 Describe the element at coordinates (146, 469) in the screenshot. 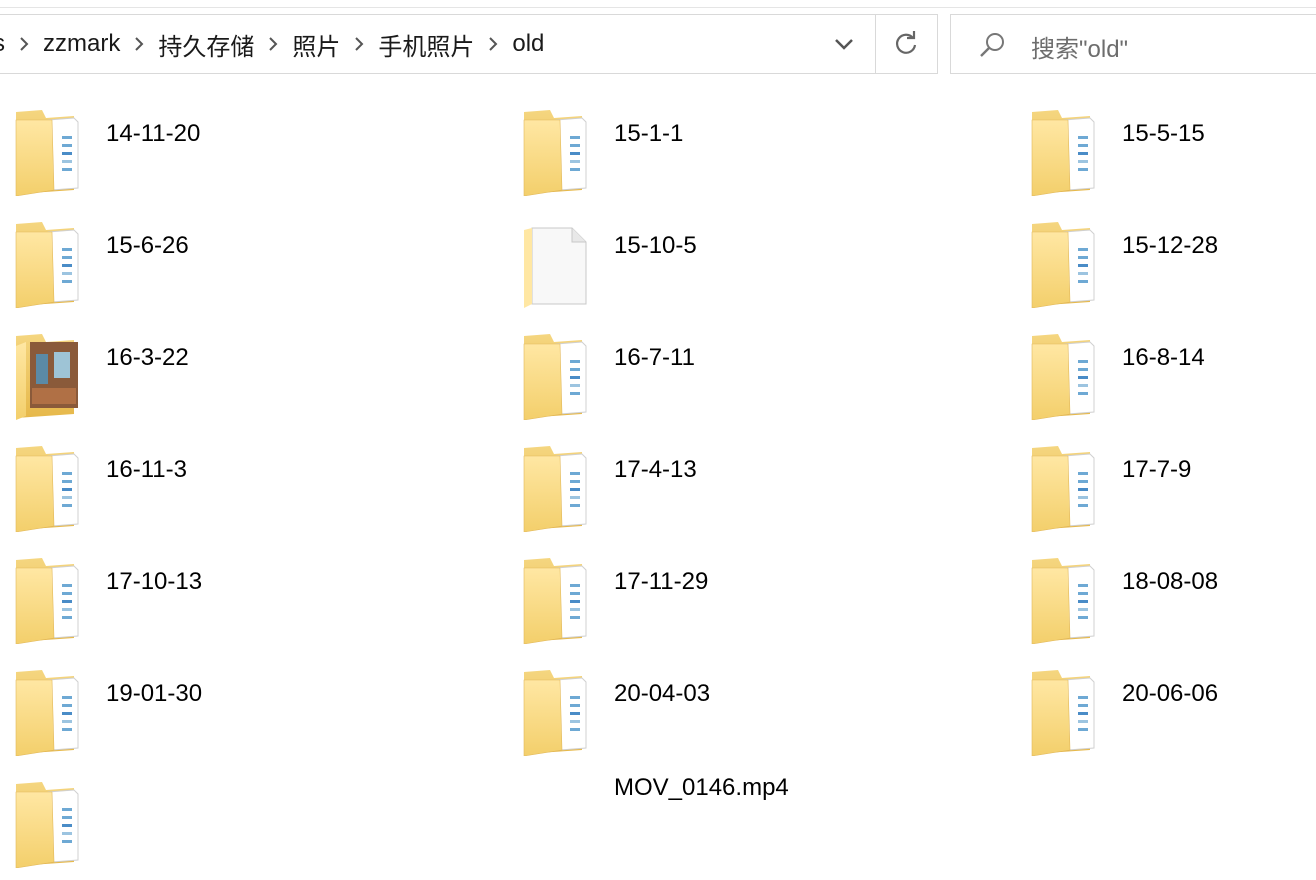

I see `item-name: 16-11-3` at that location.